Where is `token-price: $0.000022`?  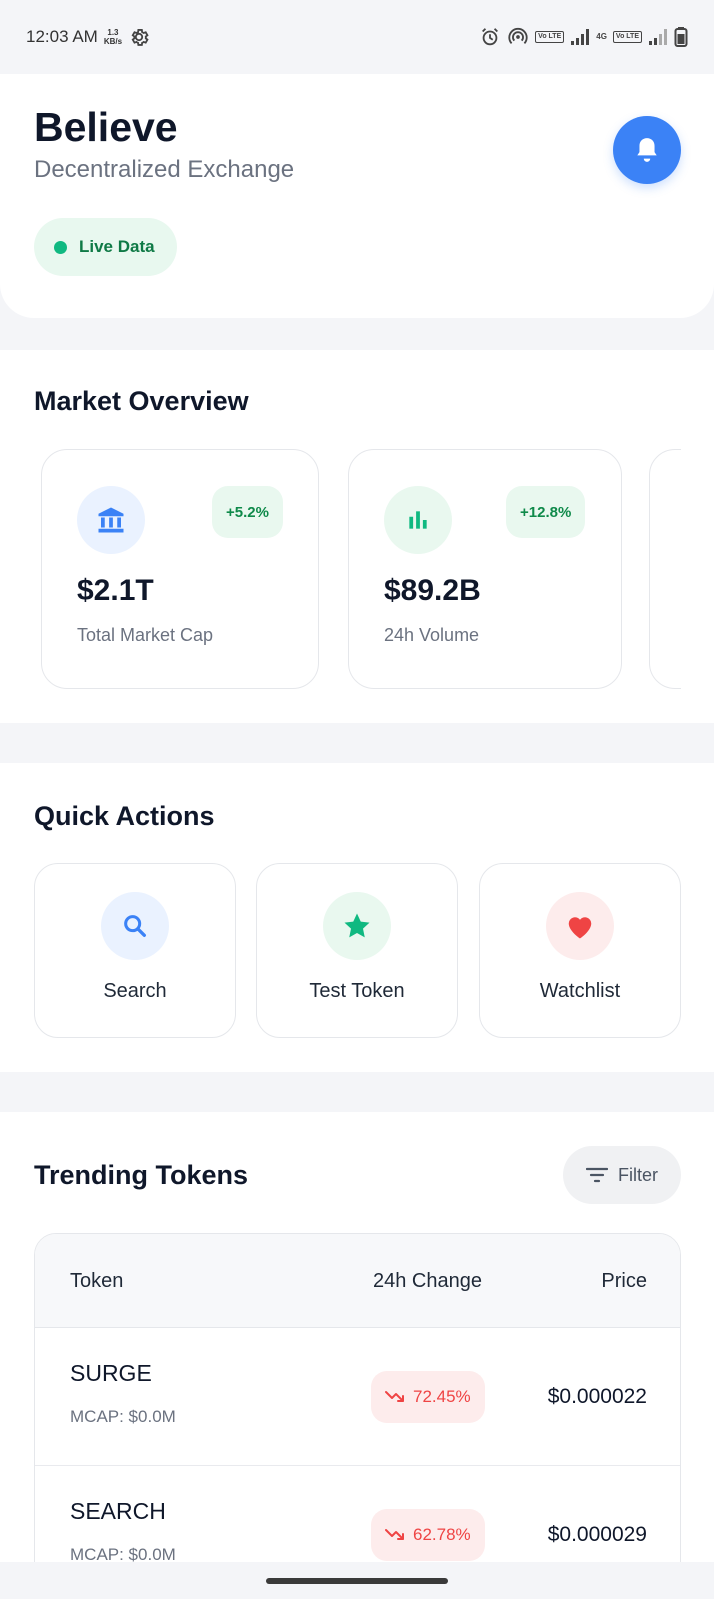 token-price: $0.000022 is located at coordinates (597, 1396).